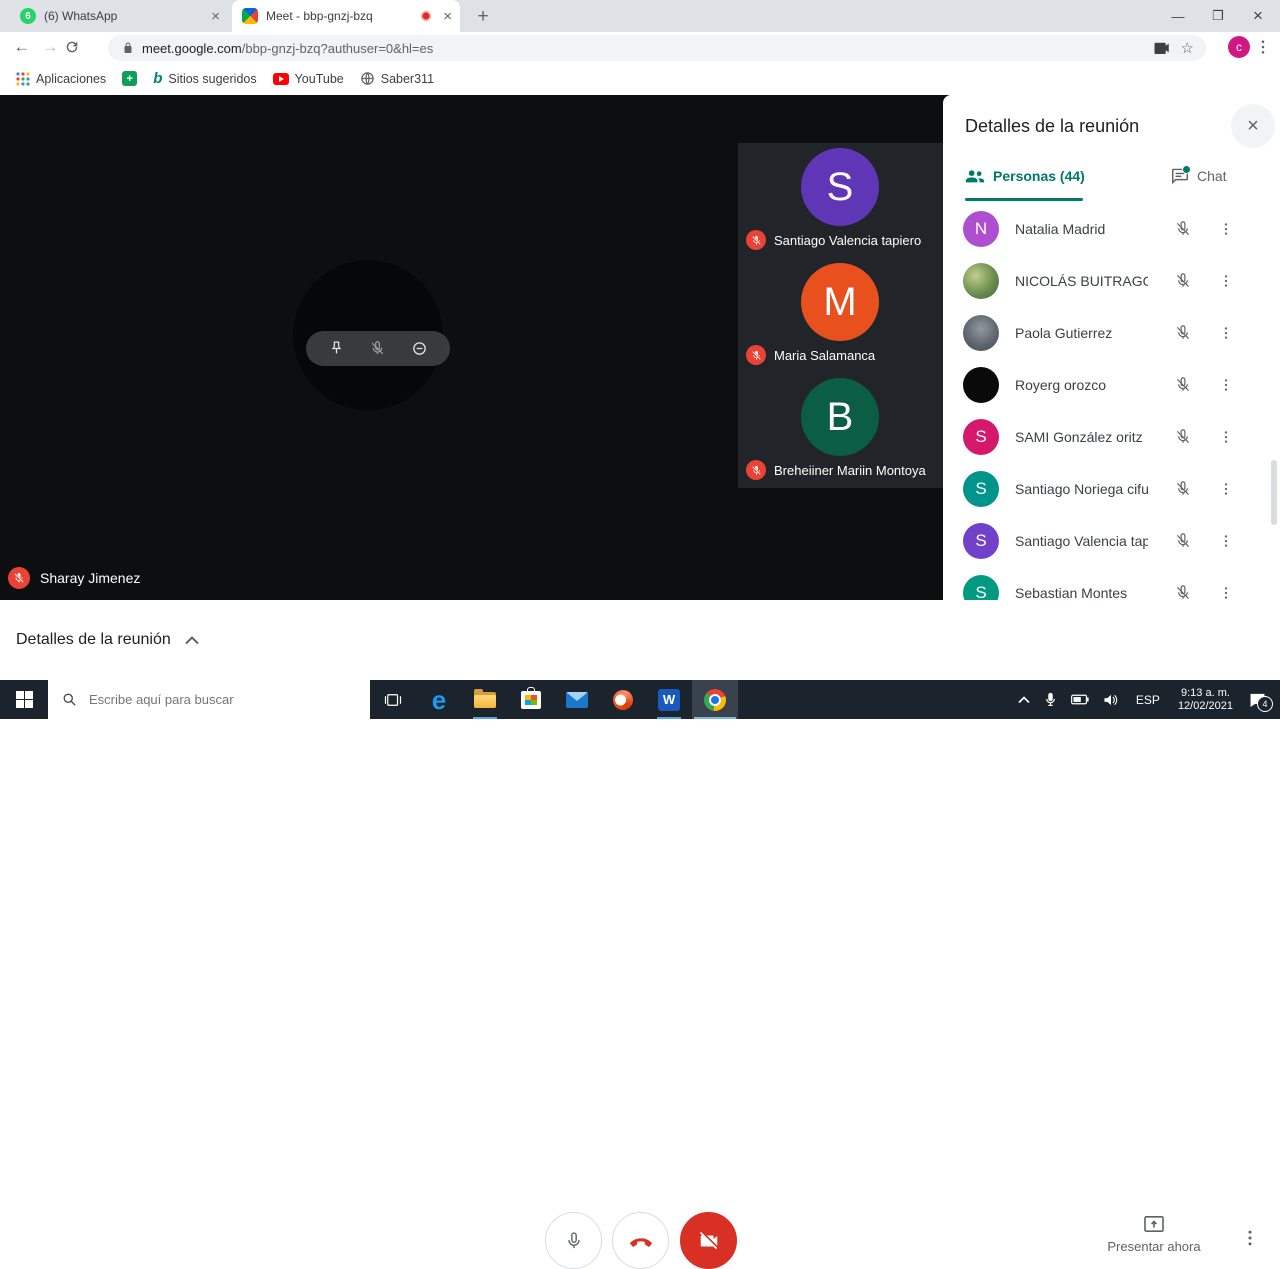 This screenshot has height=1269, width=1280. Describe the element at coordinates (1239, 47) in the screenshot. I see `chrome-profile-avatar: c` at that location.